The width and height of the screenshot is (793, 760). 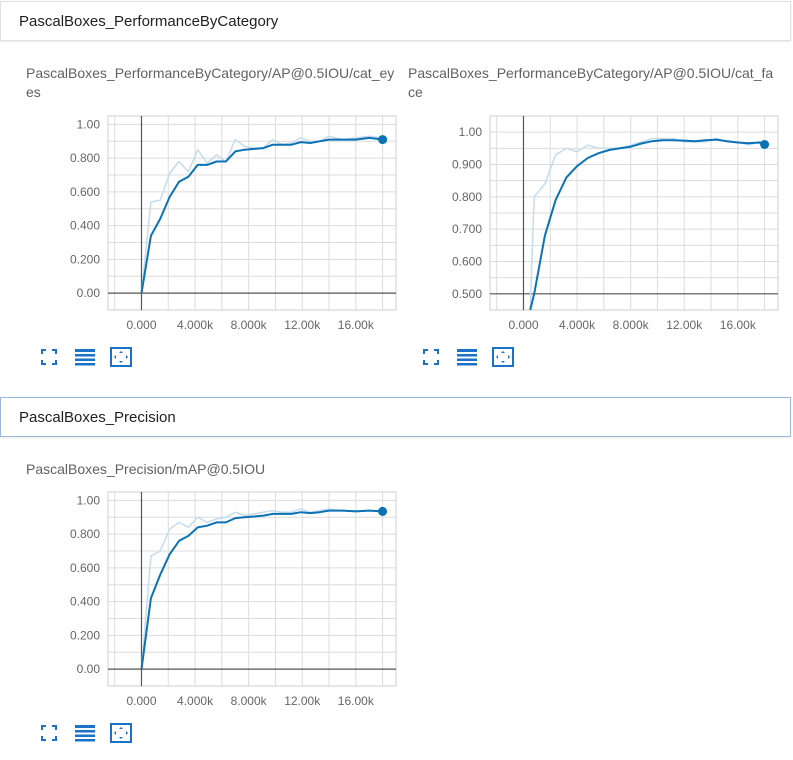 I want to click on section-title: PascalBoxes_Precision, so click(x=97, y=417).